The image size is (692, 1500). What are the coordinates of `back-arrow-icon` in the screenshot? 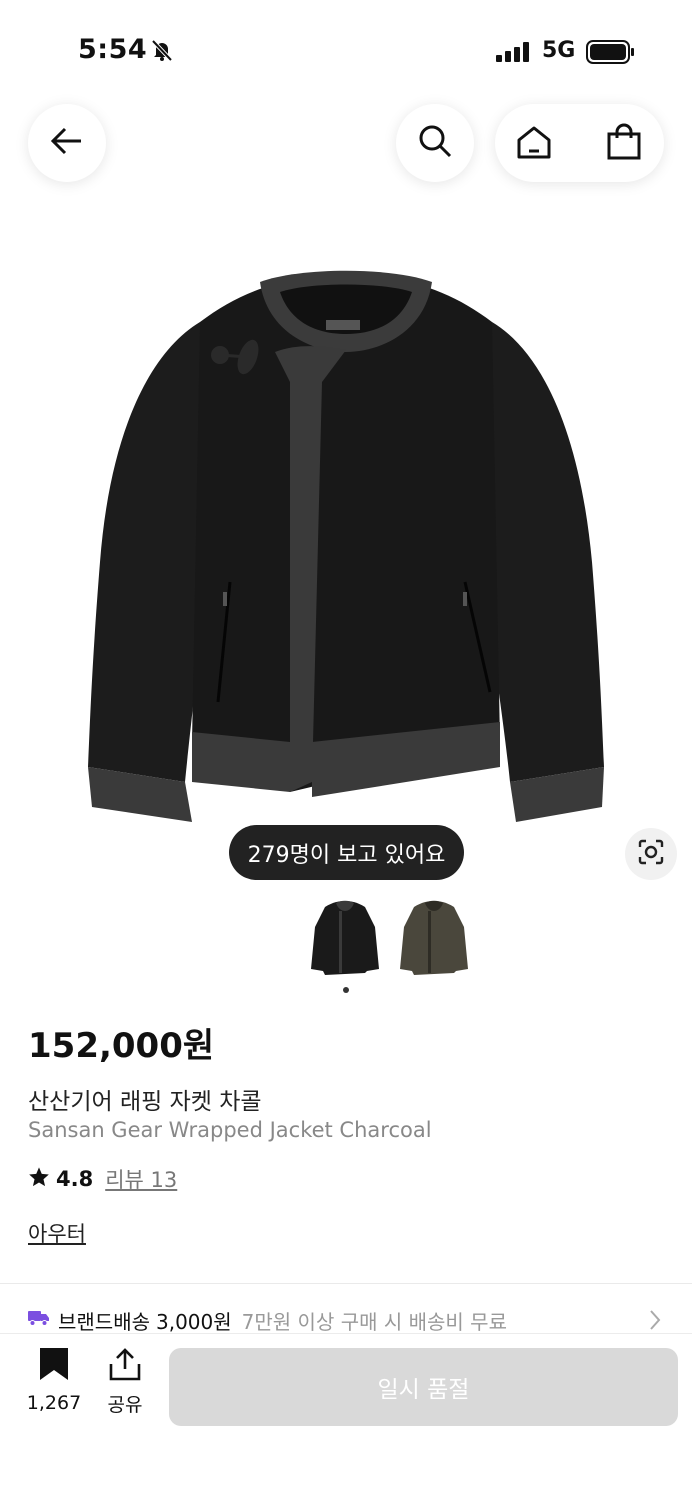 It's located at (67, 143).